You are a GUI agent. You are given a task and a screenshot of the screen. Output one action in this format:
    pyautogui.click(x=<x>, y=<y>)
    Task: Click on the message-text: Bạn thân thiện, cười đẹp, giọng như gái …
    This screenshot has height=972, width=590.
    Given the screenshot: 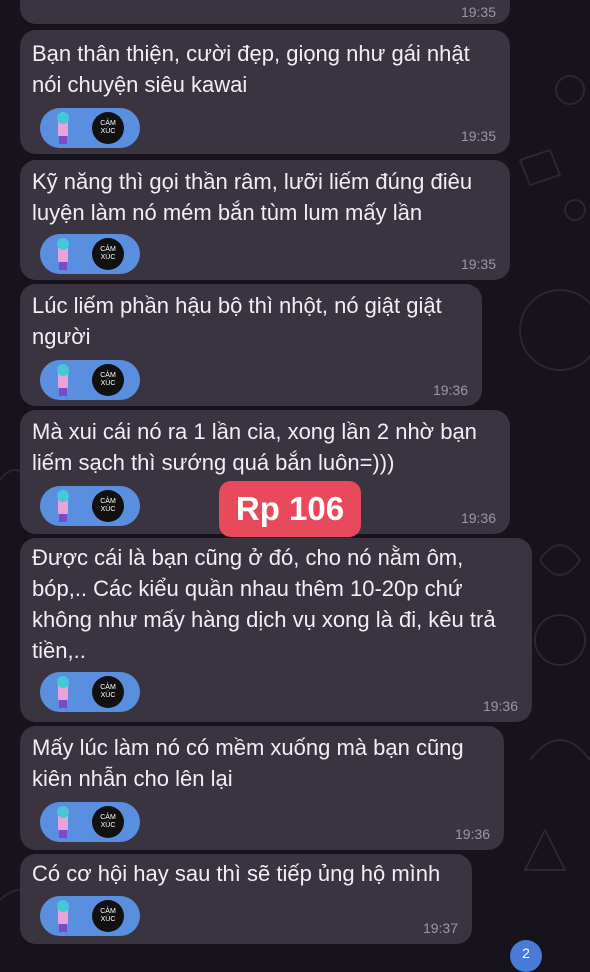 What is the action you would take?
    pyautogui.click(x=251, y=69)
    